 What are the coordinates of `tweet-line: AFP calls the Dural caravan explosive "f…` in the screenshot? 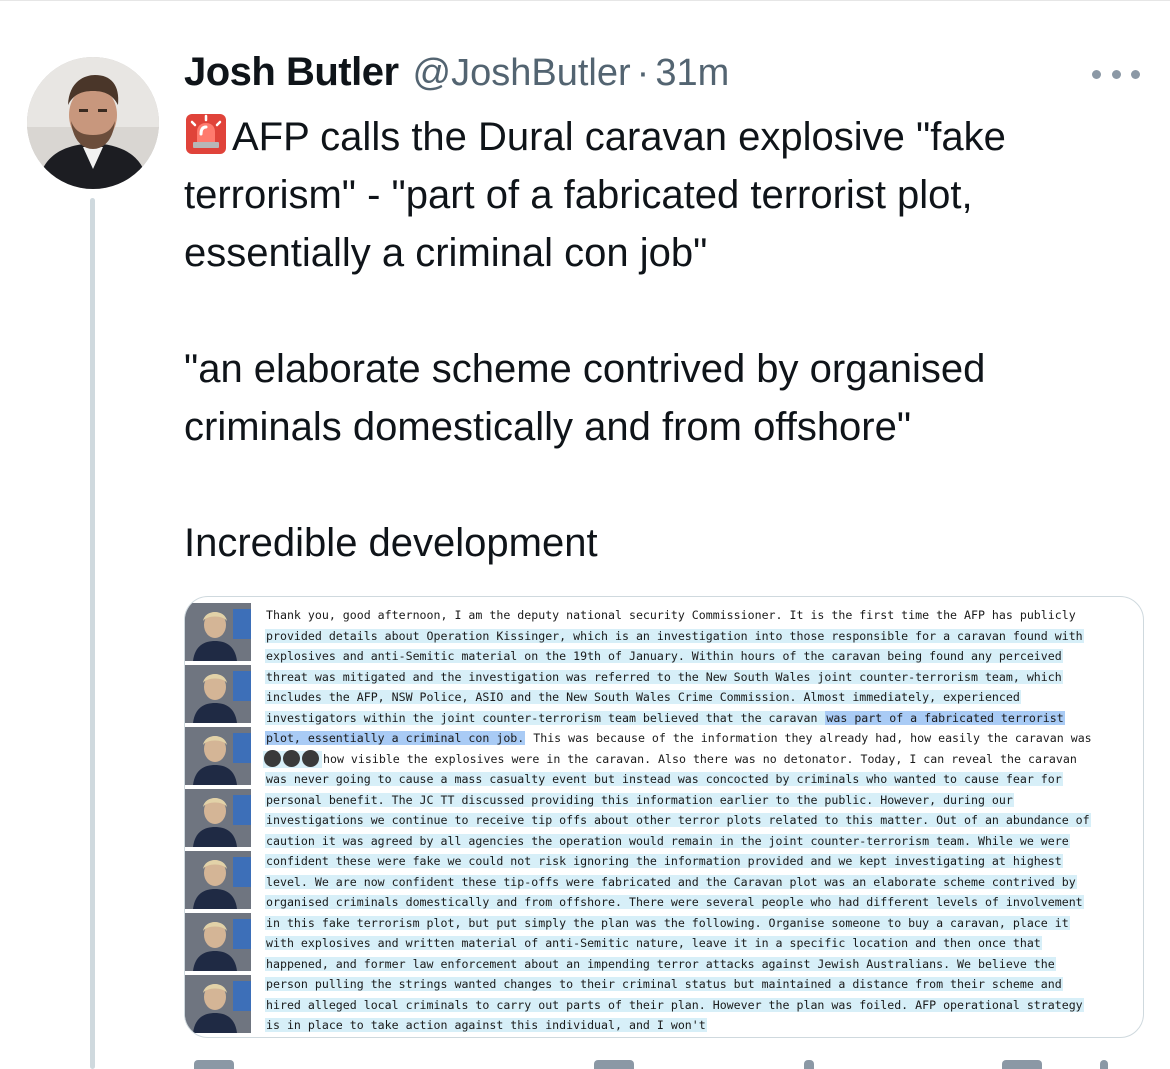 It's located at (664, 137).